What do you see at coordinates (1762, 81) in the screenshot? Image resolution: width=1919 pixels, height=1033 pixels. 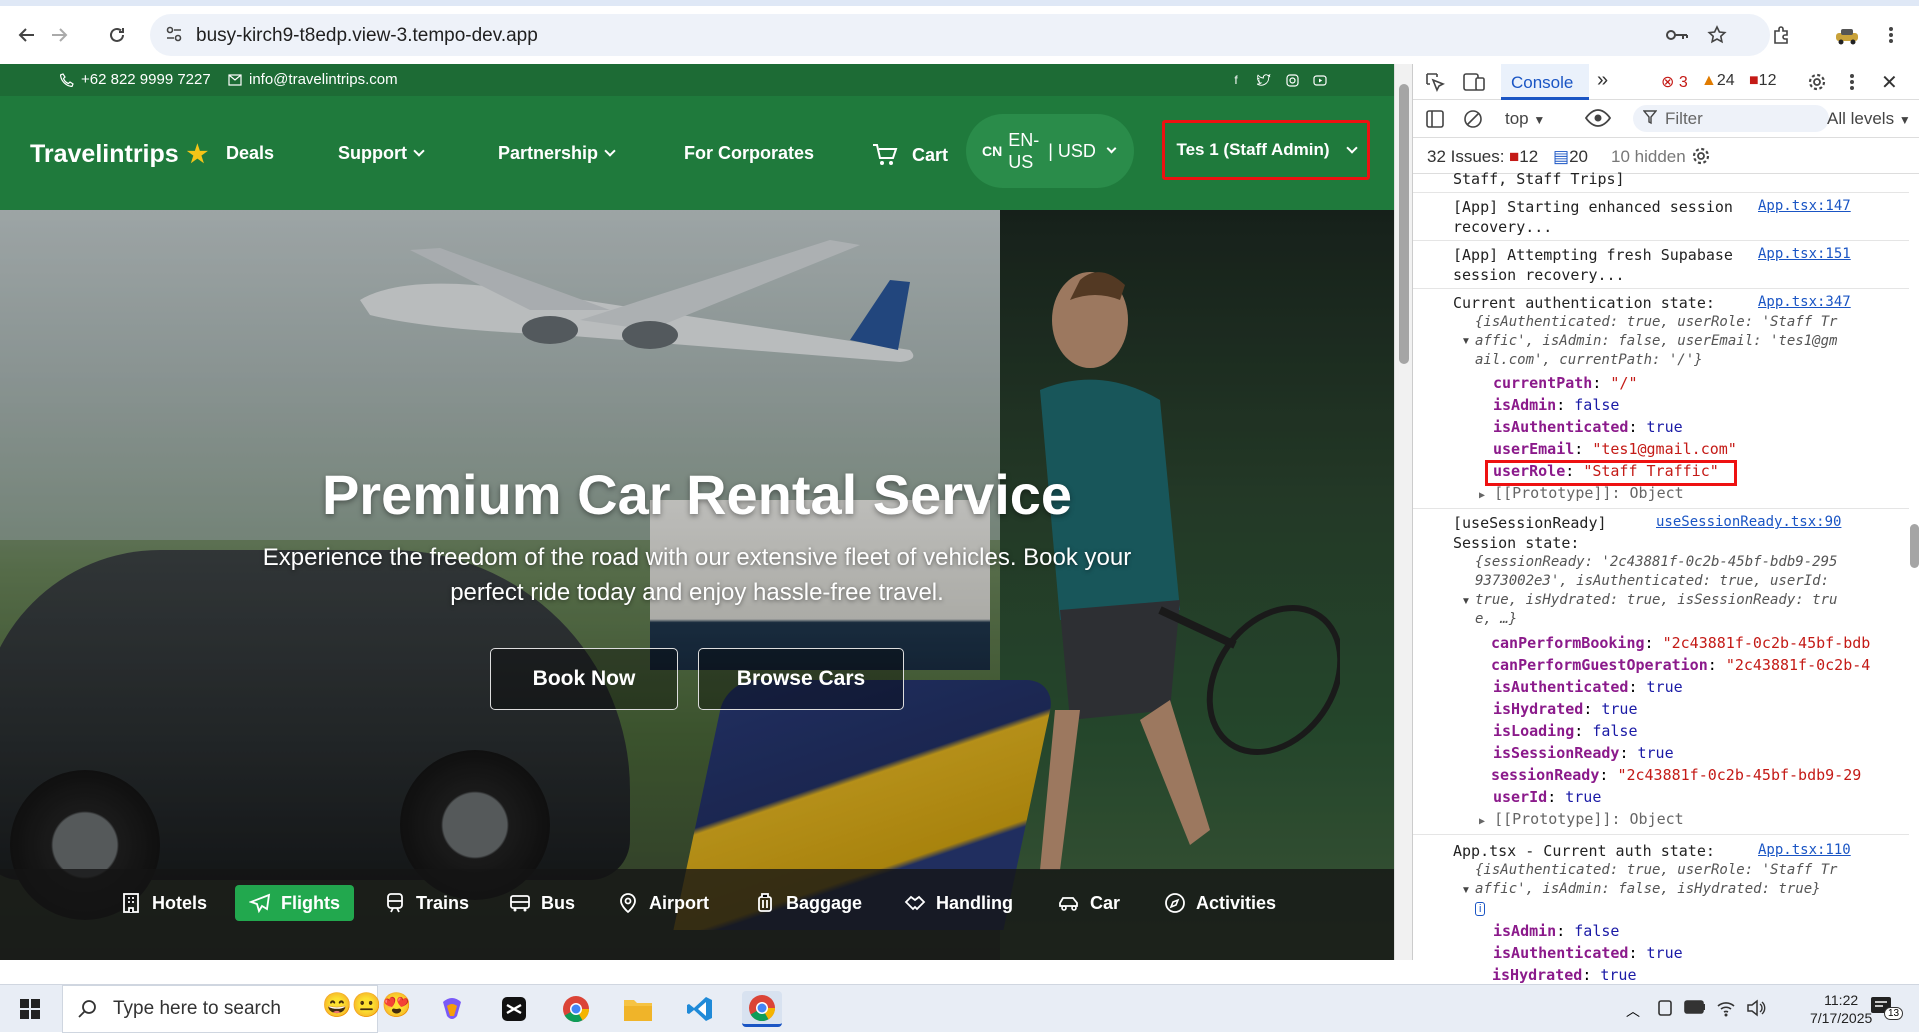 I see `issue-count: ■12` at bounding box center [1762, 81].